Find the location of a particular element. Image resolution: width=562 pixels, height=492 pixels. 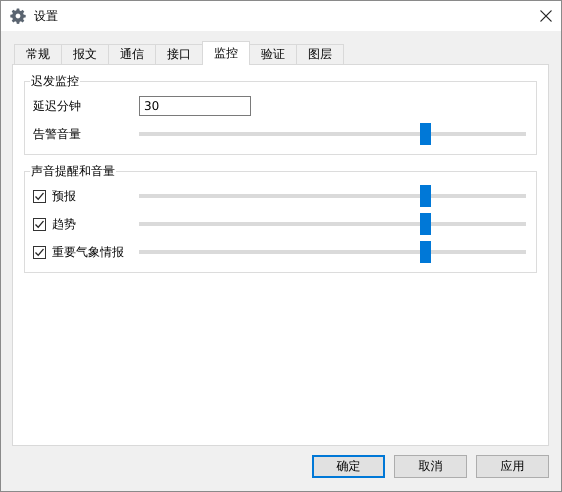

field-label: 延迟分钟 is located at coordinates (57, 106).